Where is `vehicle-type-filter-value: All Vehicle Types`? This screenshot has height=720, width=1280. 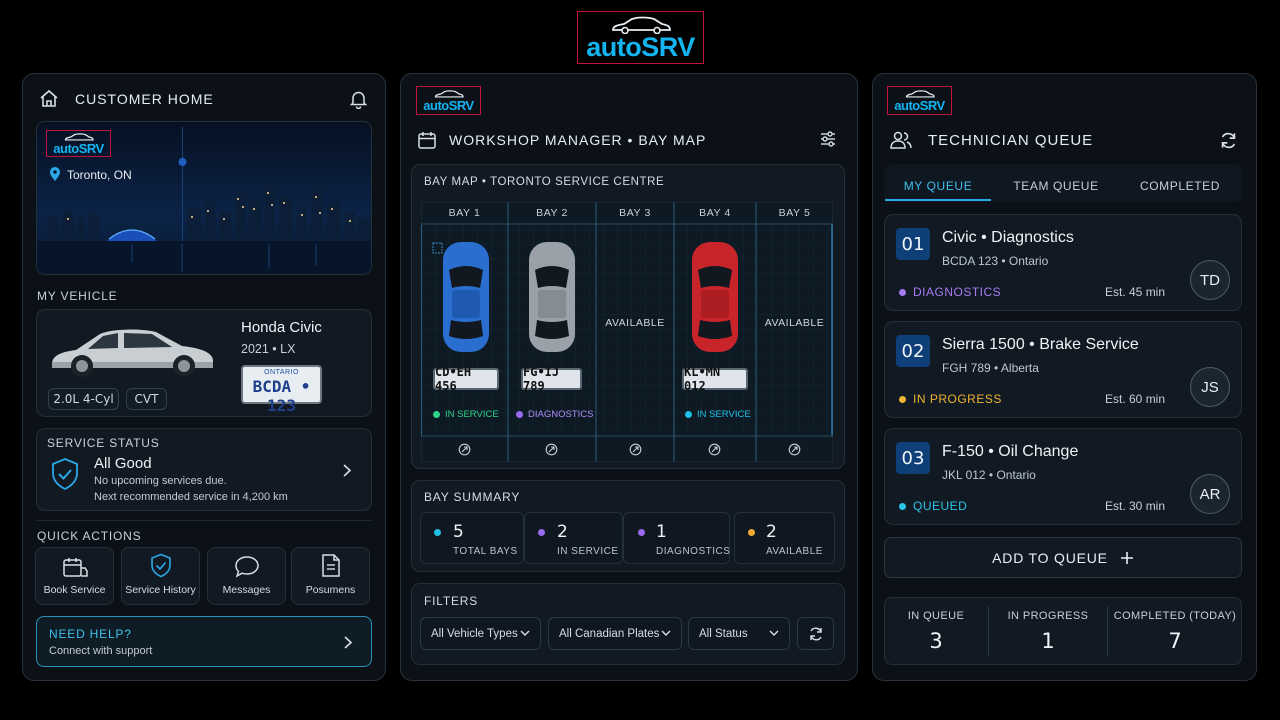
vehicle-type-filter-value: All Vehicle Types is located at coordinates (474, 633).